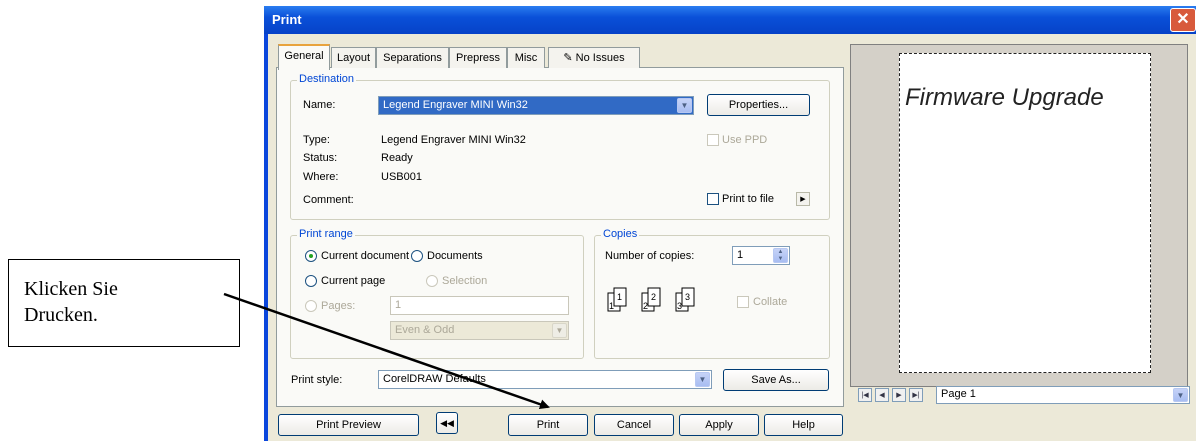 The width and height of the screenshot is (1196, 441). I want to click on tab-general: General, so click(304, 57).